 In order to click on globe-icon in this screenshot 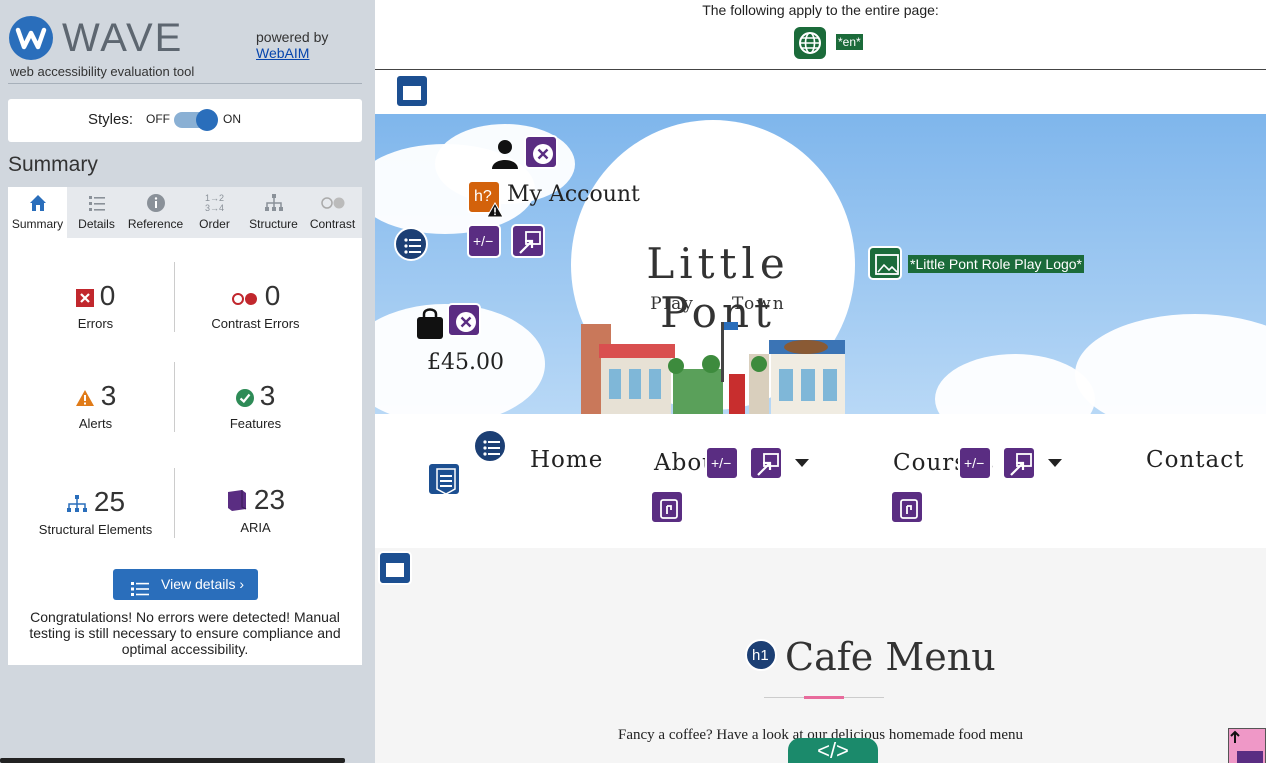, I will do `click(810, 43)`.